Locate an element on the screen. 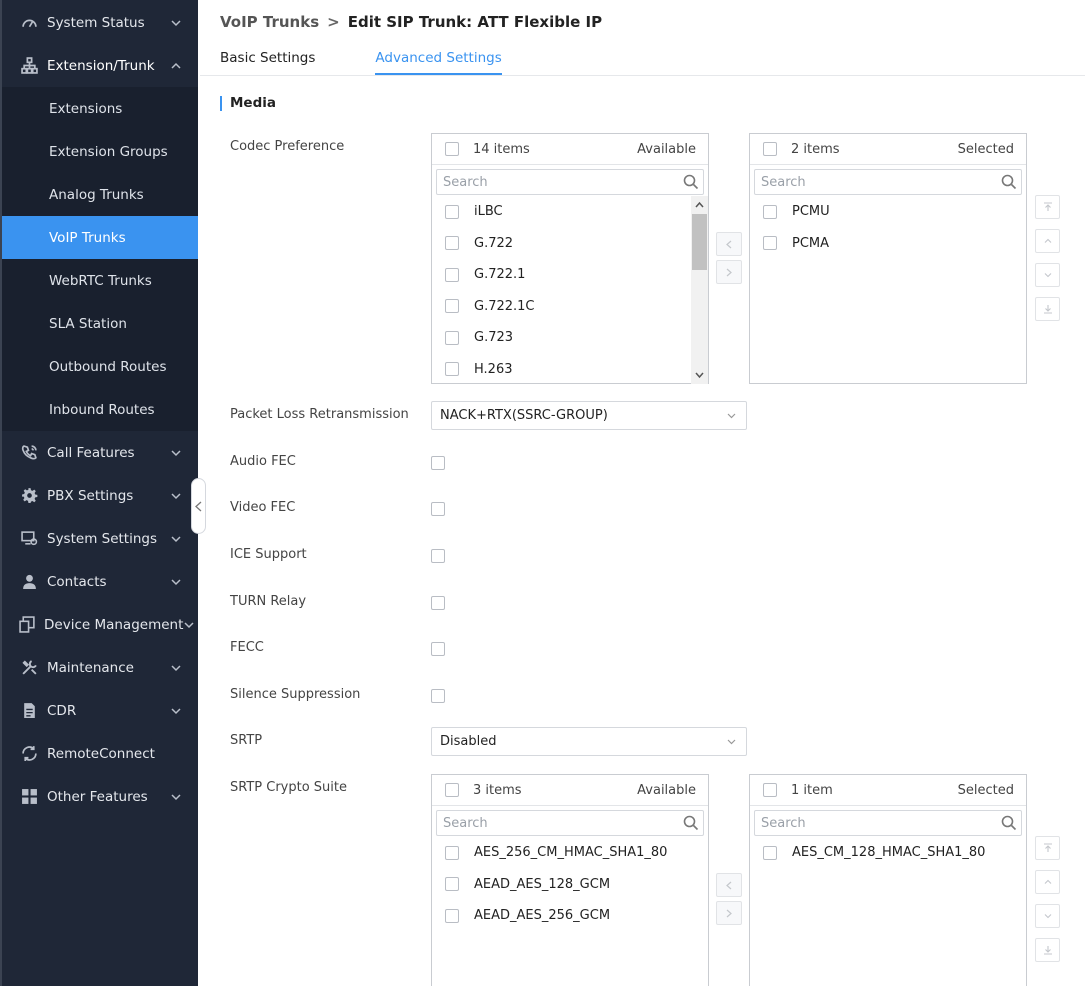 The image size is (1085, 986). nav-device-management: Device Management is located at coordinates (100, 624).